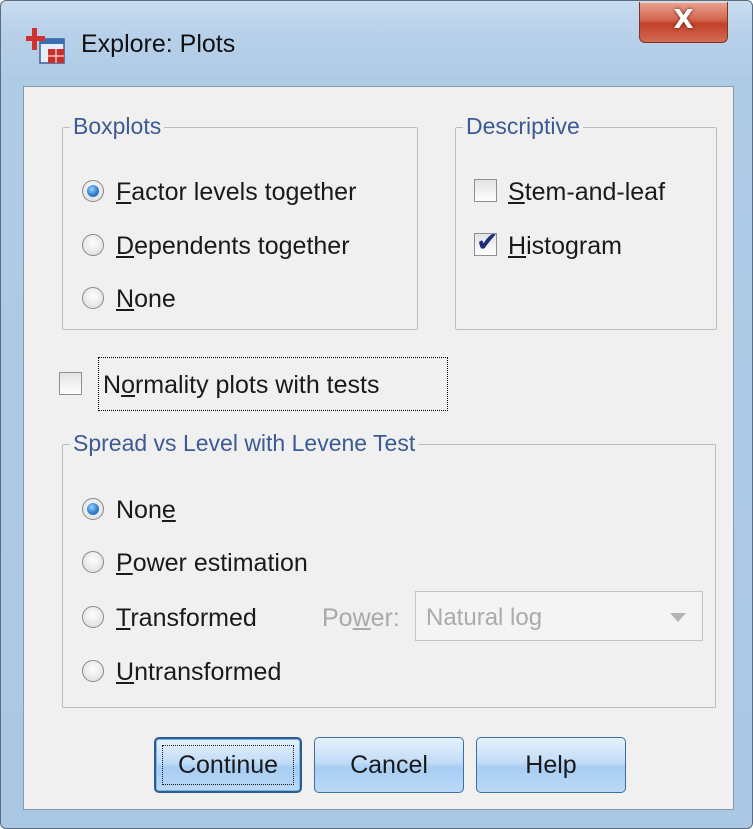 This screenshot has height=829, width=753. What do you see at coordinates (559, 616) in the screenshot?
I see `power-select: Natural log` at bounding box center [559, 616].